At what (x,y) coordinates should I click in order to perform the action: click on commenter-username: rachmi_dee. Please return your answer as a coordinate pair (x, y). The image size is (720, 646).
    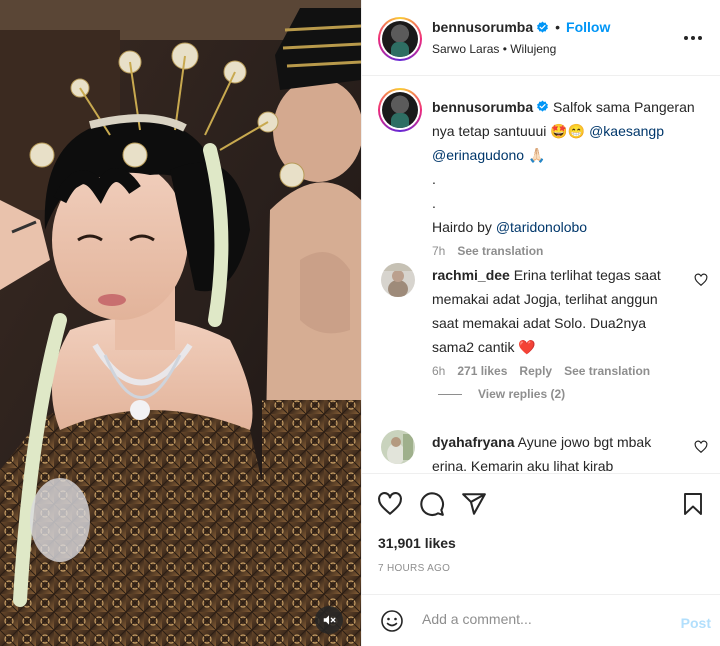
    Looking at the image, I should click on (471, 275).